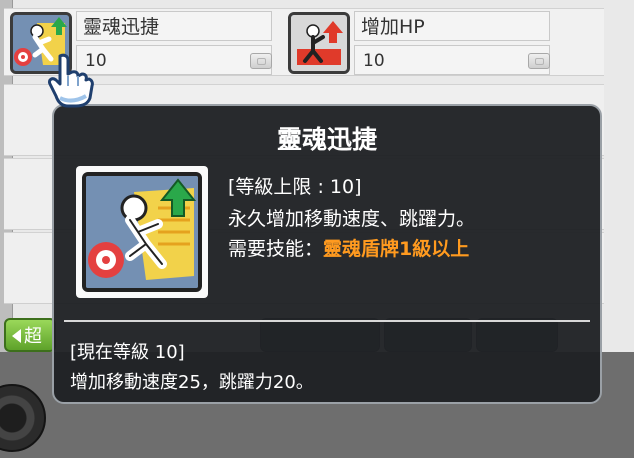 The image size is (634, 458). Describe the element at coordinates (174, 60) in the screenshot. I see `skill-level-1: 10` at that location.